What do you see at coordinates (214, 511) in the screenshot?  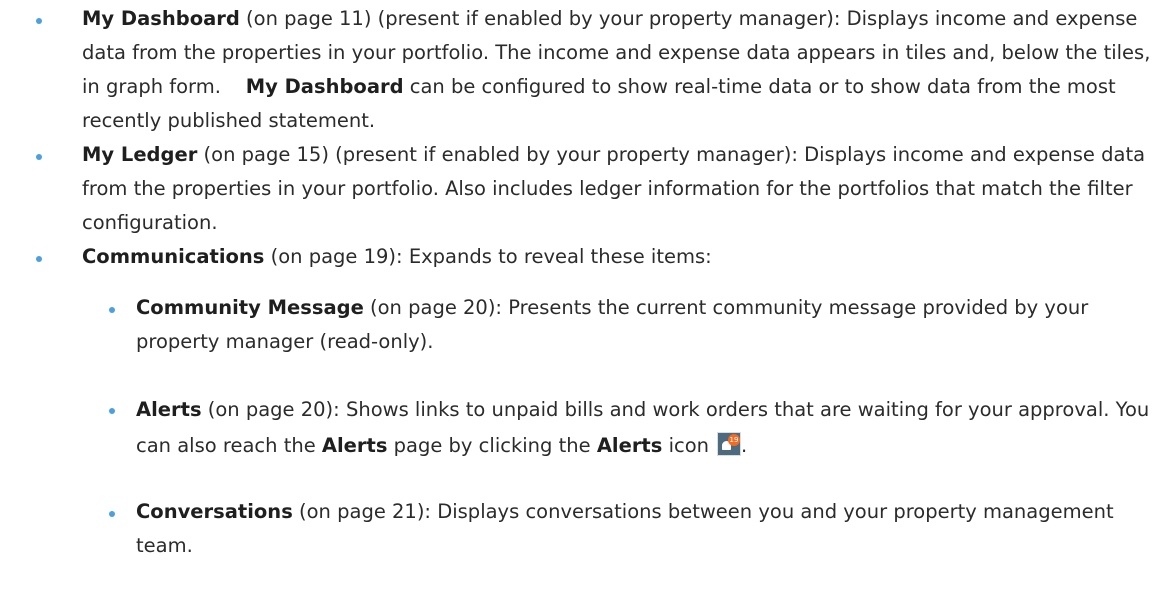 I see `link-conversations: Conversations` at bounding box center [214, 511].